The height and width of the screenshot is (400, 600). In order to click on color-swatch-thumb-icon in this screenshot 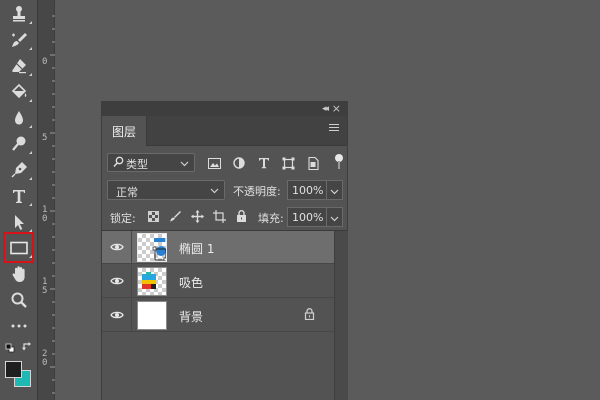, I will do `click(149, 280)`.